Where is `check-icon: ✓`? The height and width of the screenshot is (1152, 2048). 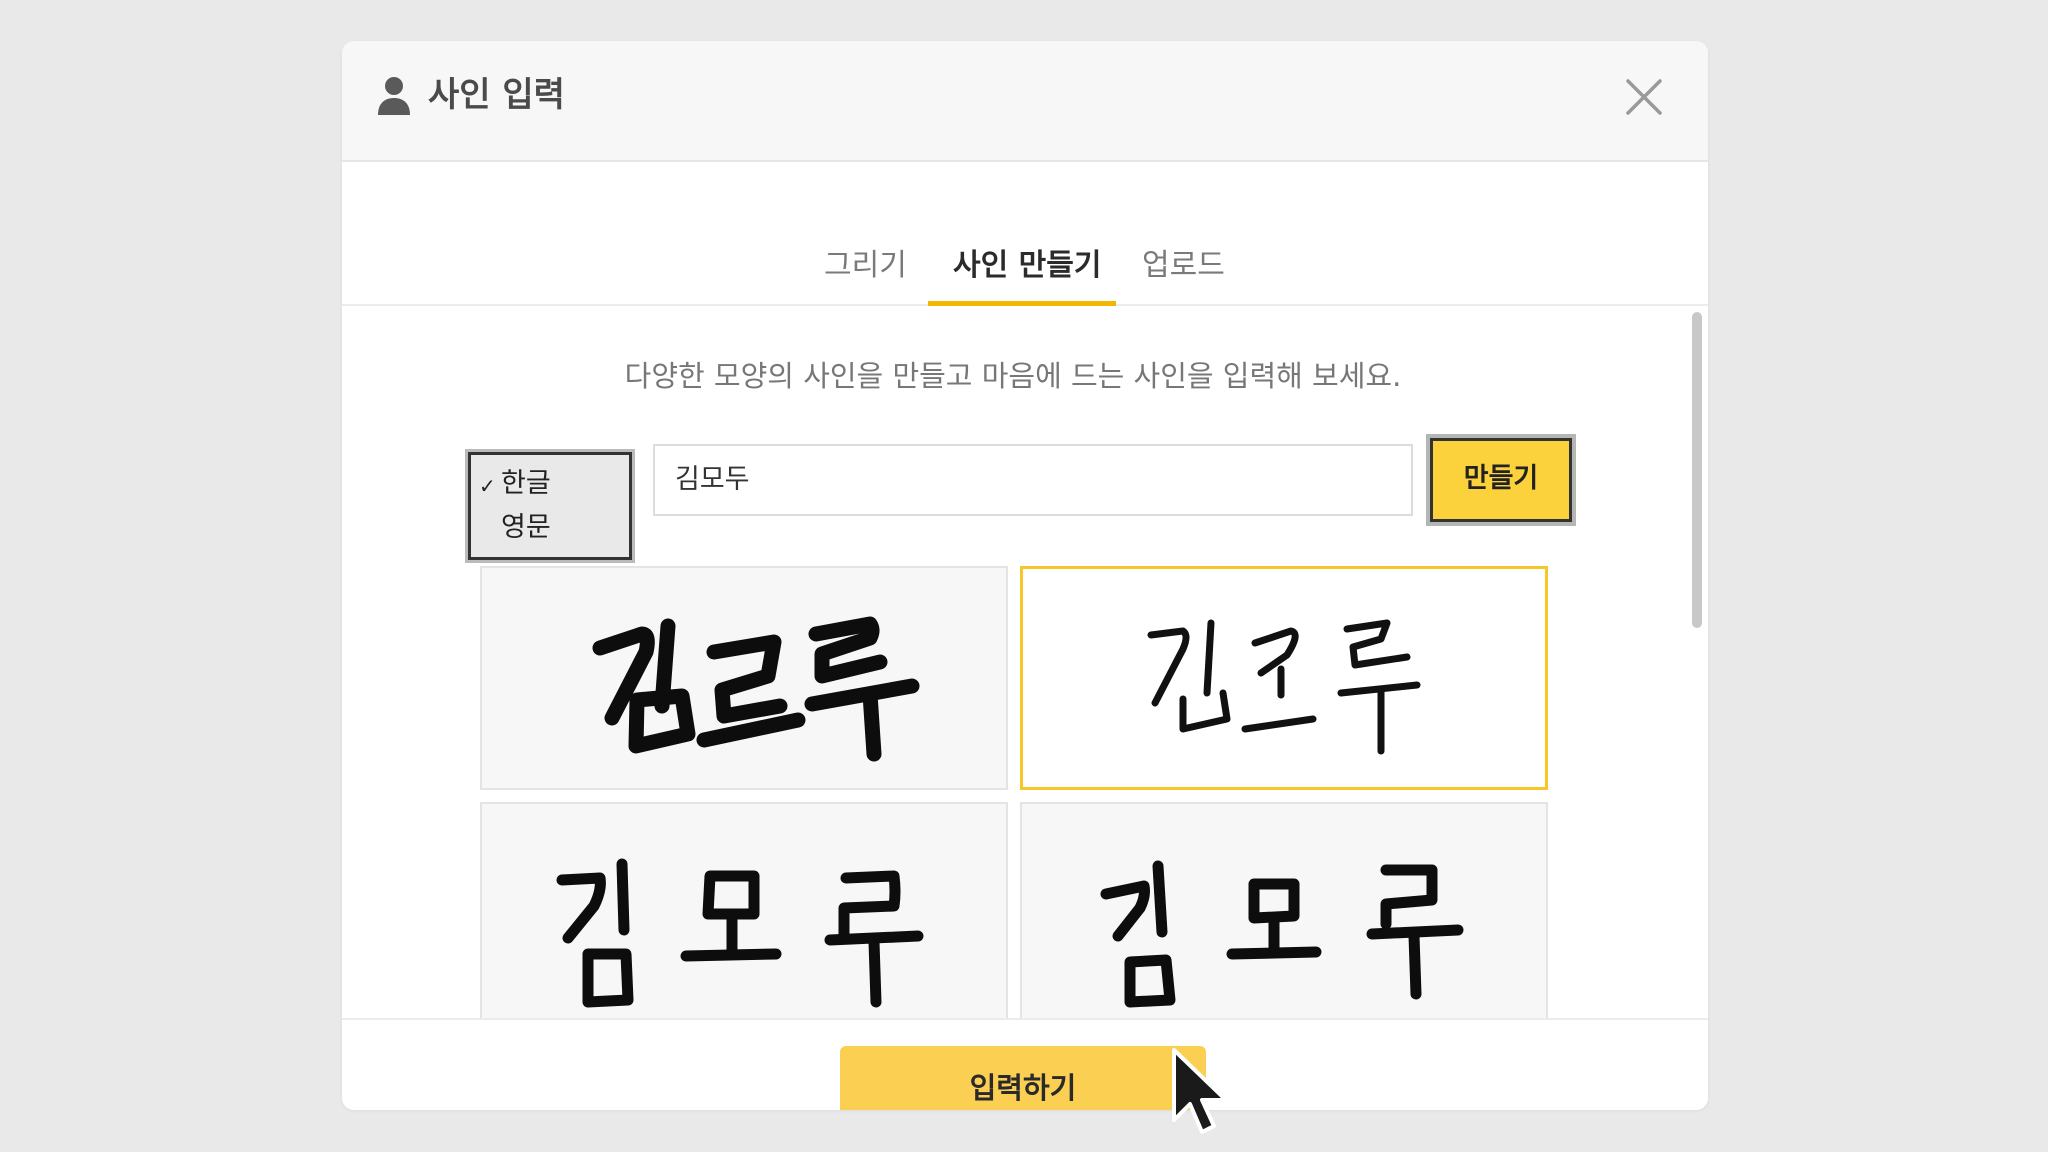
check-icon: ✓ is located at coordinates (487, 486).